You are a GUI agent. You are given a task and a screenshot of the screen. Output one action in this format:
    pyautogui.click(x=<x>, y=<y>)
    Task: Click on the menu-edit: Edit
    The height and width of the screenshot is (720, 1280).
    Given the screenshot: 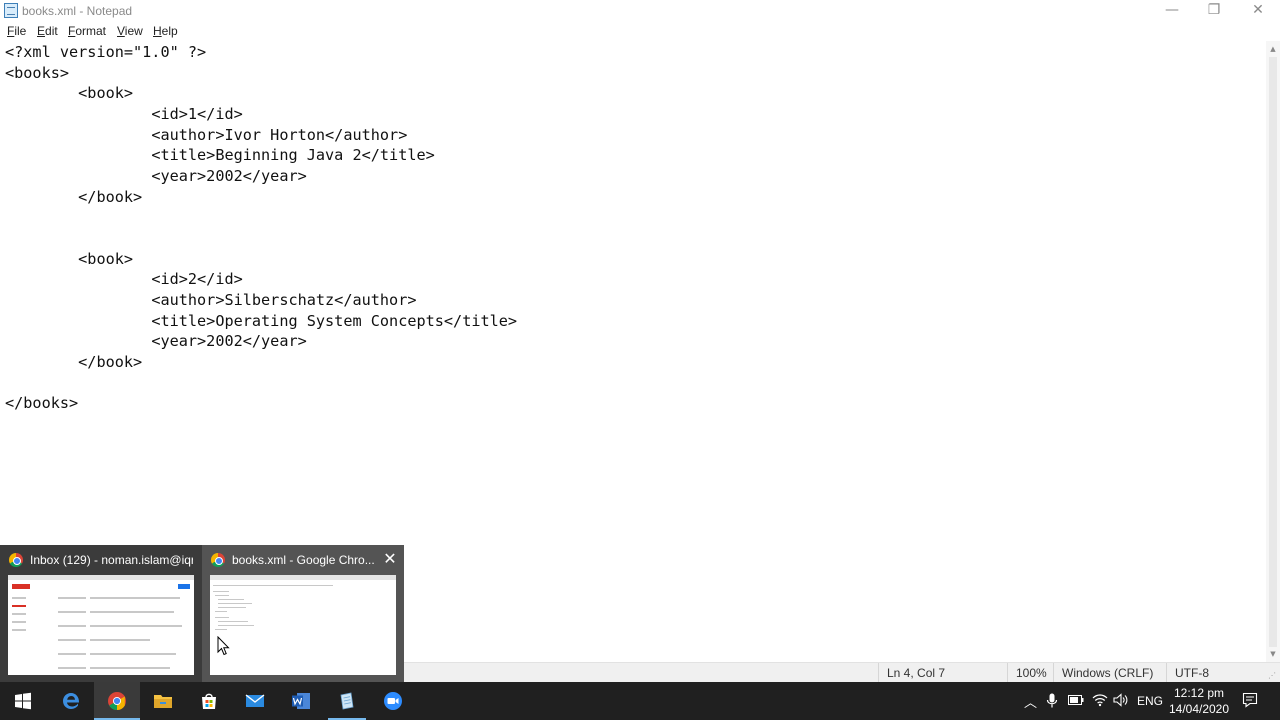 What is the action you would take?
    pyautogui.click(x=47, y=31)
    